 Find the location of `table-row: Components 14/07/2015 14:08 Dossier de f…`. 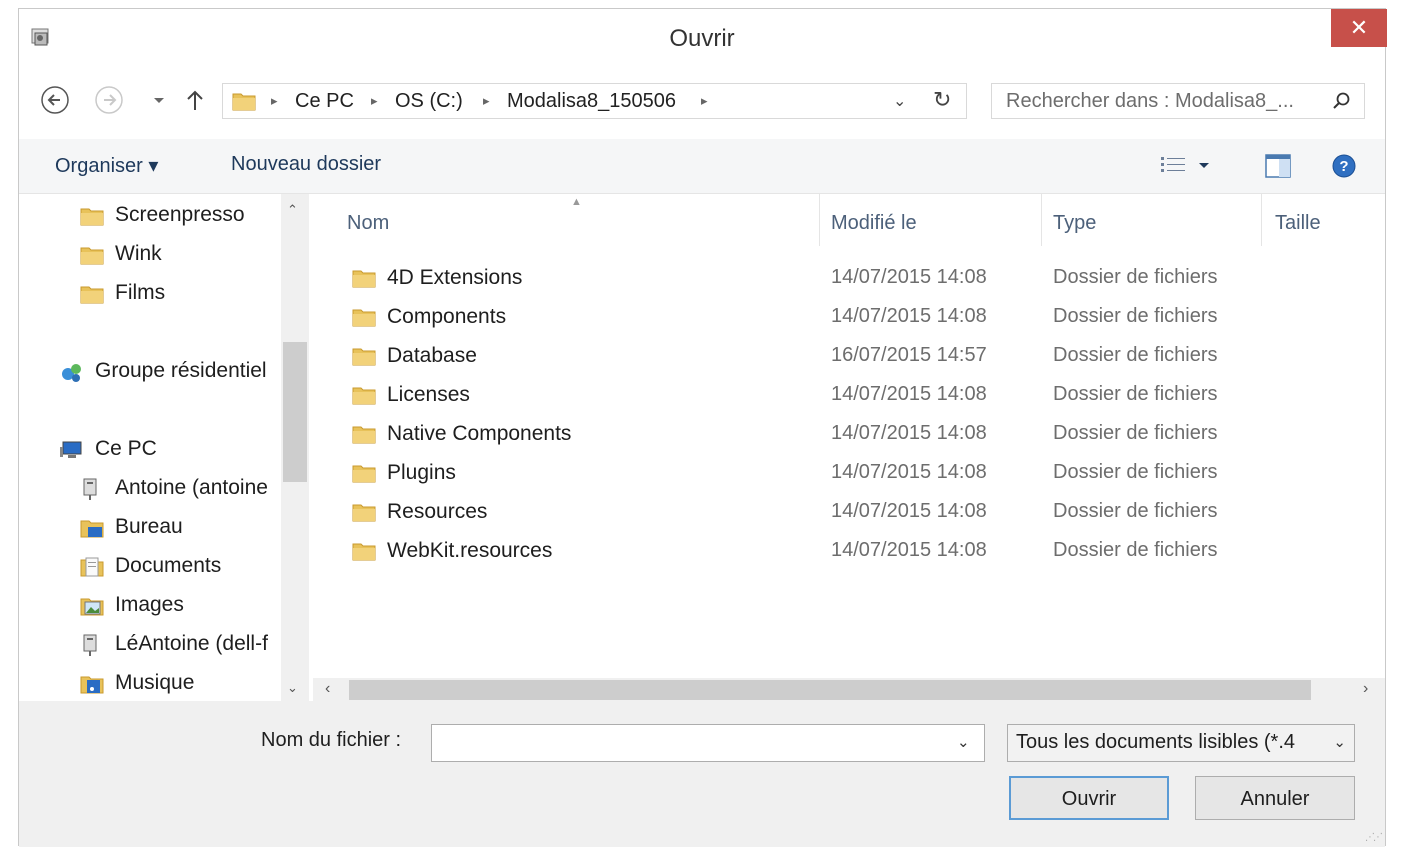

table-row: Components 14/07/2015 14:08 Dossier de f… is located at coordinates (849, 317).